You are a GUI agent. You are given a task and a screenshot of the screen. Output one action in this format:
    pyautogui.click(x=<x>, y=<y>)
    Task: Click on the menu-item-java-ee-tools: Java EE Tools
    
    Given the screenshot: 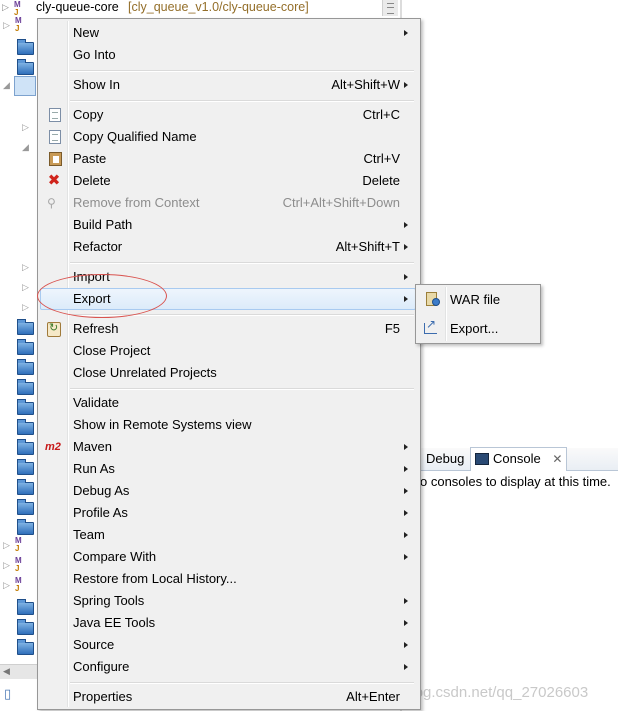 What is the action you would take?
    pyautogui.click(x=228, y=623)
    